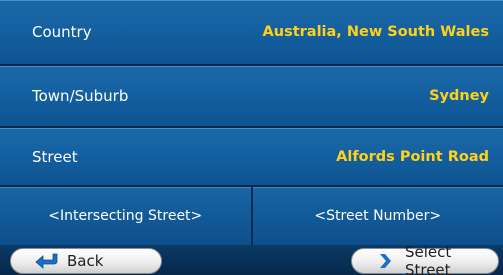 This screenshot has height=275, width=503. I want to click on intersecting-street-label: <Intersecting Street>, so click(125, 216).